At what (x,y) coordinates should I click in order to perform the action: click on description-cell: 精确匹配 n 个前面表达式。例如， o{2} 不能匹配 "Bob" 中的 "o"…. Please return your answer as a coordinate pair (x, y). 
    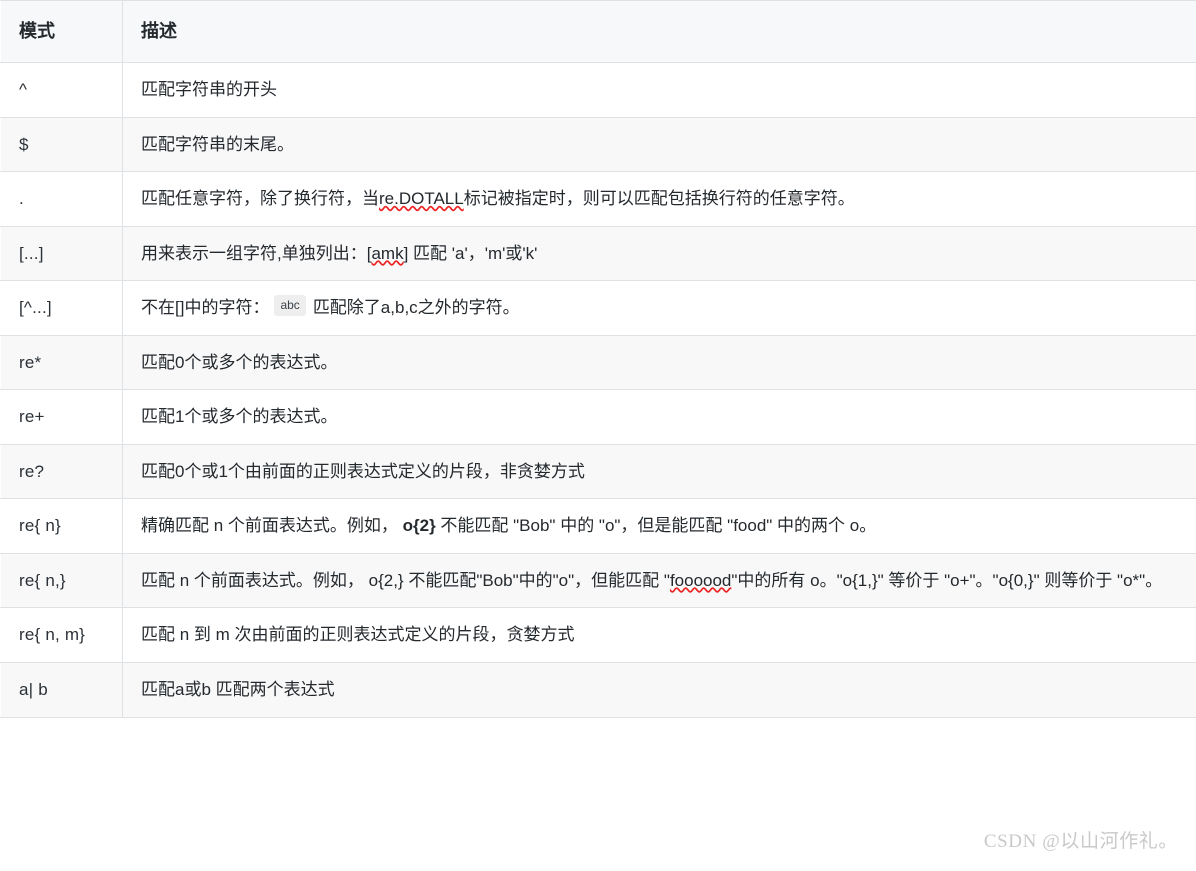
    Looking at the image, I should click on (659, 526).